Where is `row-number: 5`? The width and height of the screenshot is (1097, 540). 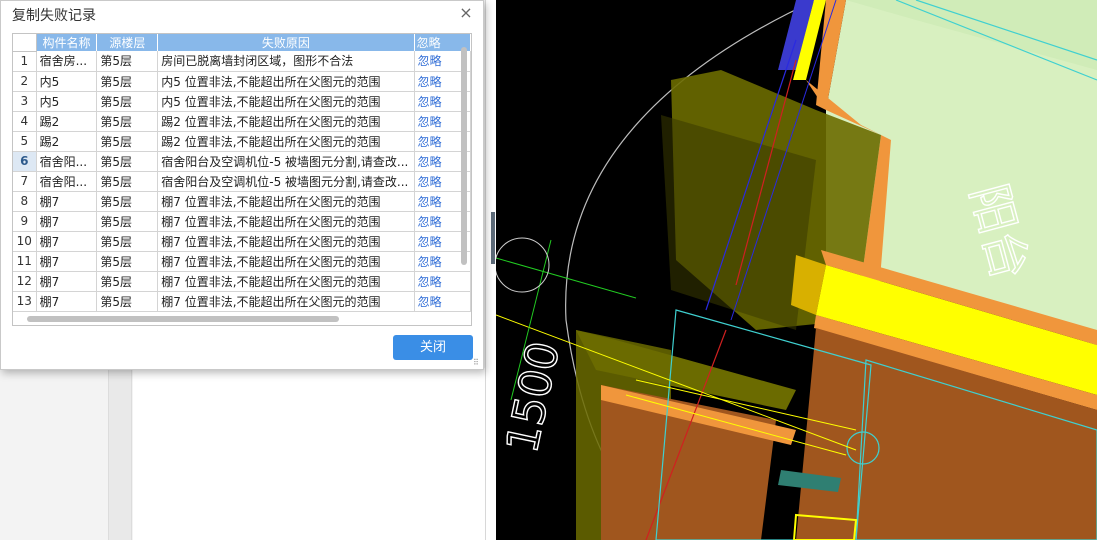 row-number: 5 is located at coordinates (25, 141).